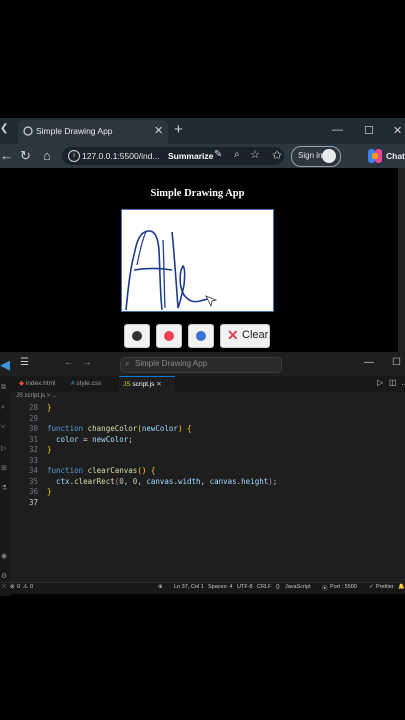 The width and height of the screenshot is (405, 720). Describe the element at coordinates (33, 460) in the screenshot. I see `line-number: 33` at that location.